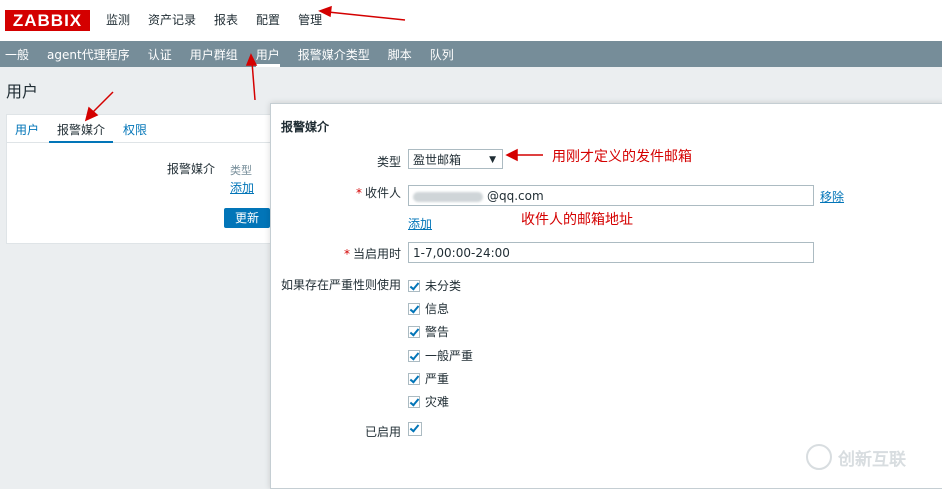  Describe the element at coordinates (135, 129) in the screenshot. I see `tab-permissions: 权限` at that location.